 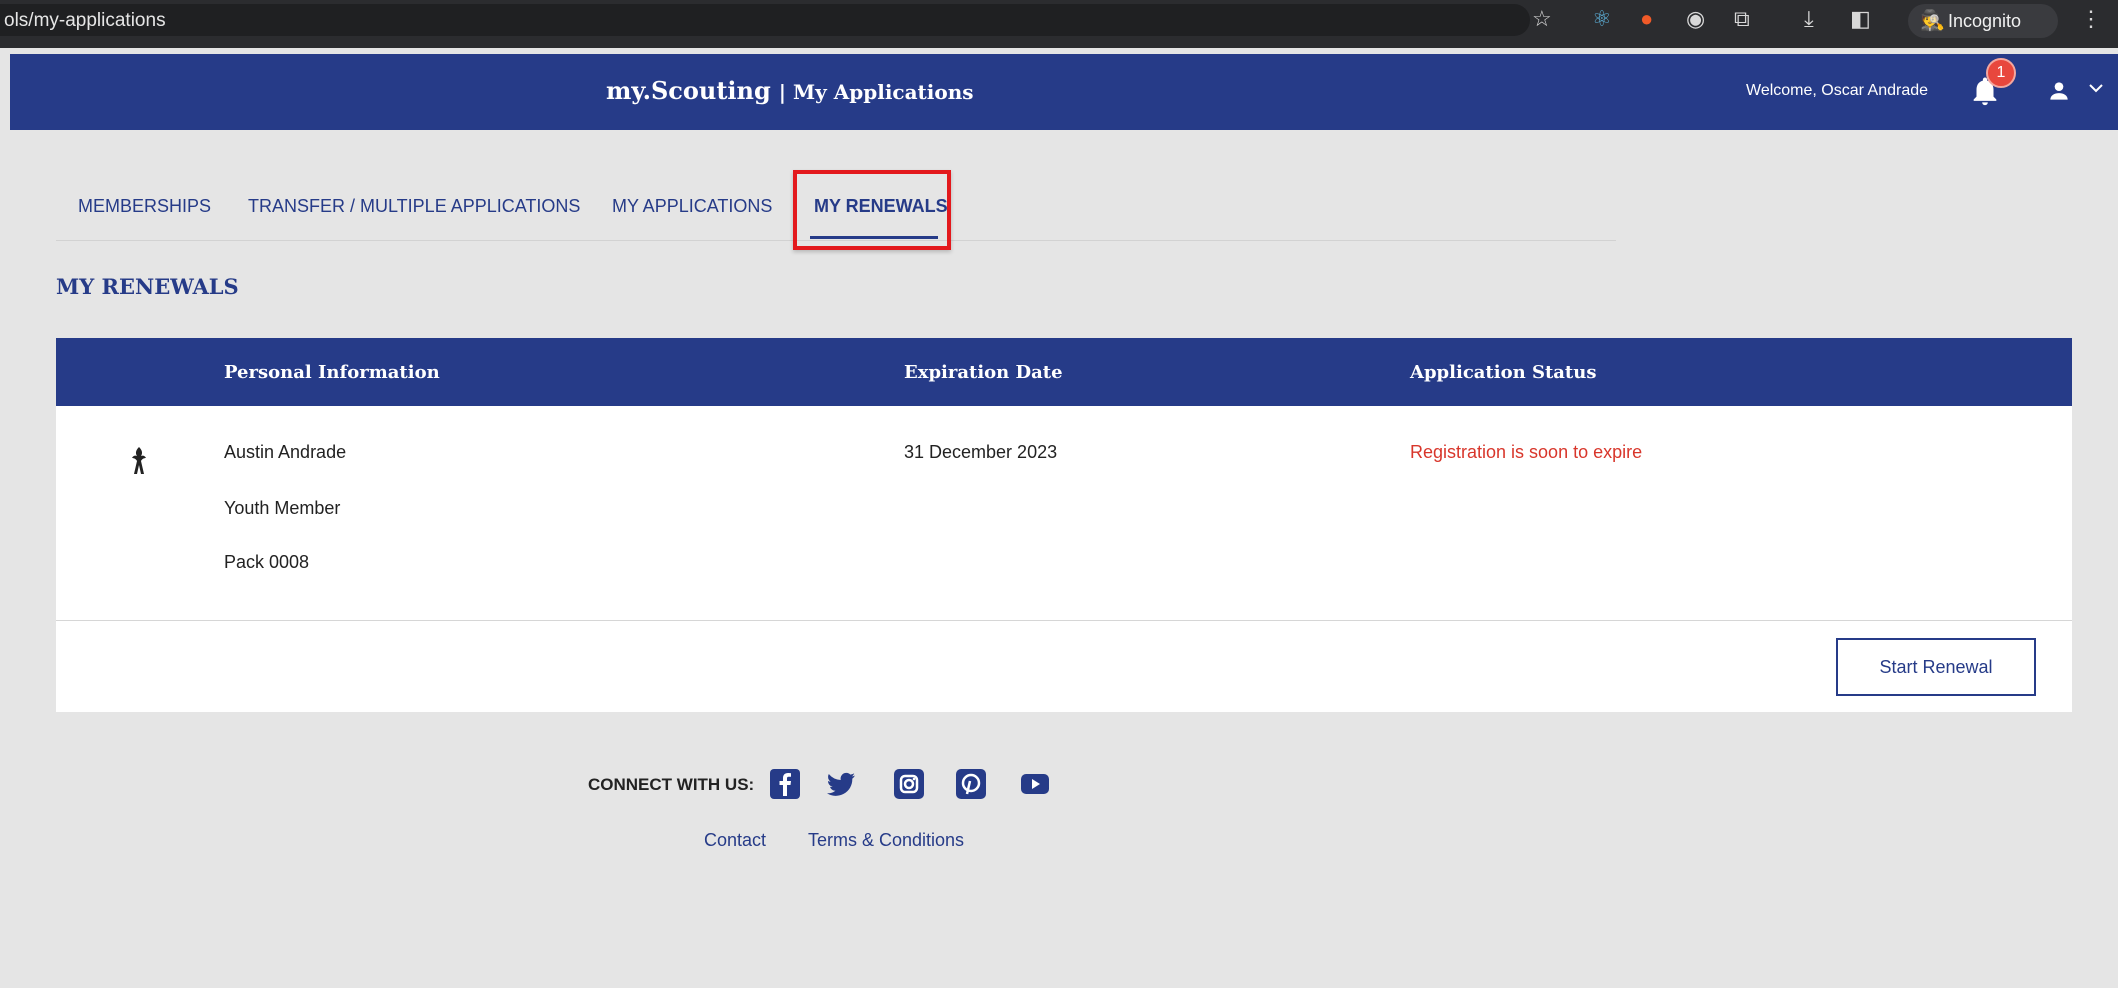 What do you see at coordinates (671, 784) in the screenshot?
I see `connect-with-us-label: CONNECT WITH US:` at bounding box center [671, 784].